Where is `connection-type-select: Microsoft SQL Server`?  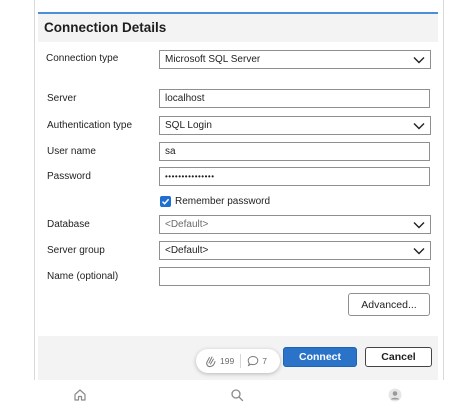 connection-type-select: Microsoft SQL Server is located at coordinates (295, 59).